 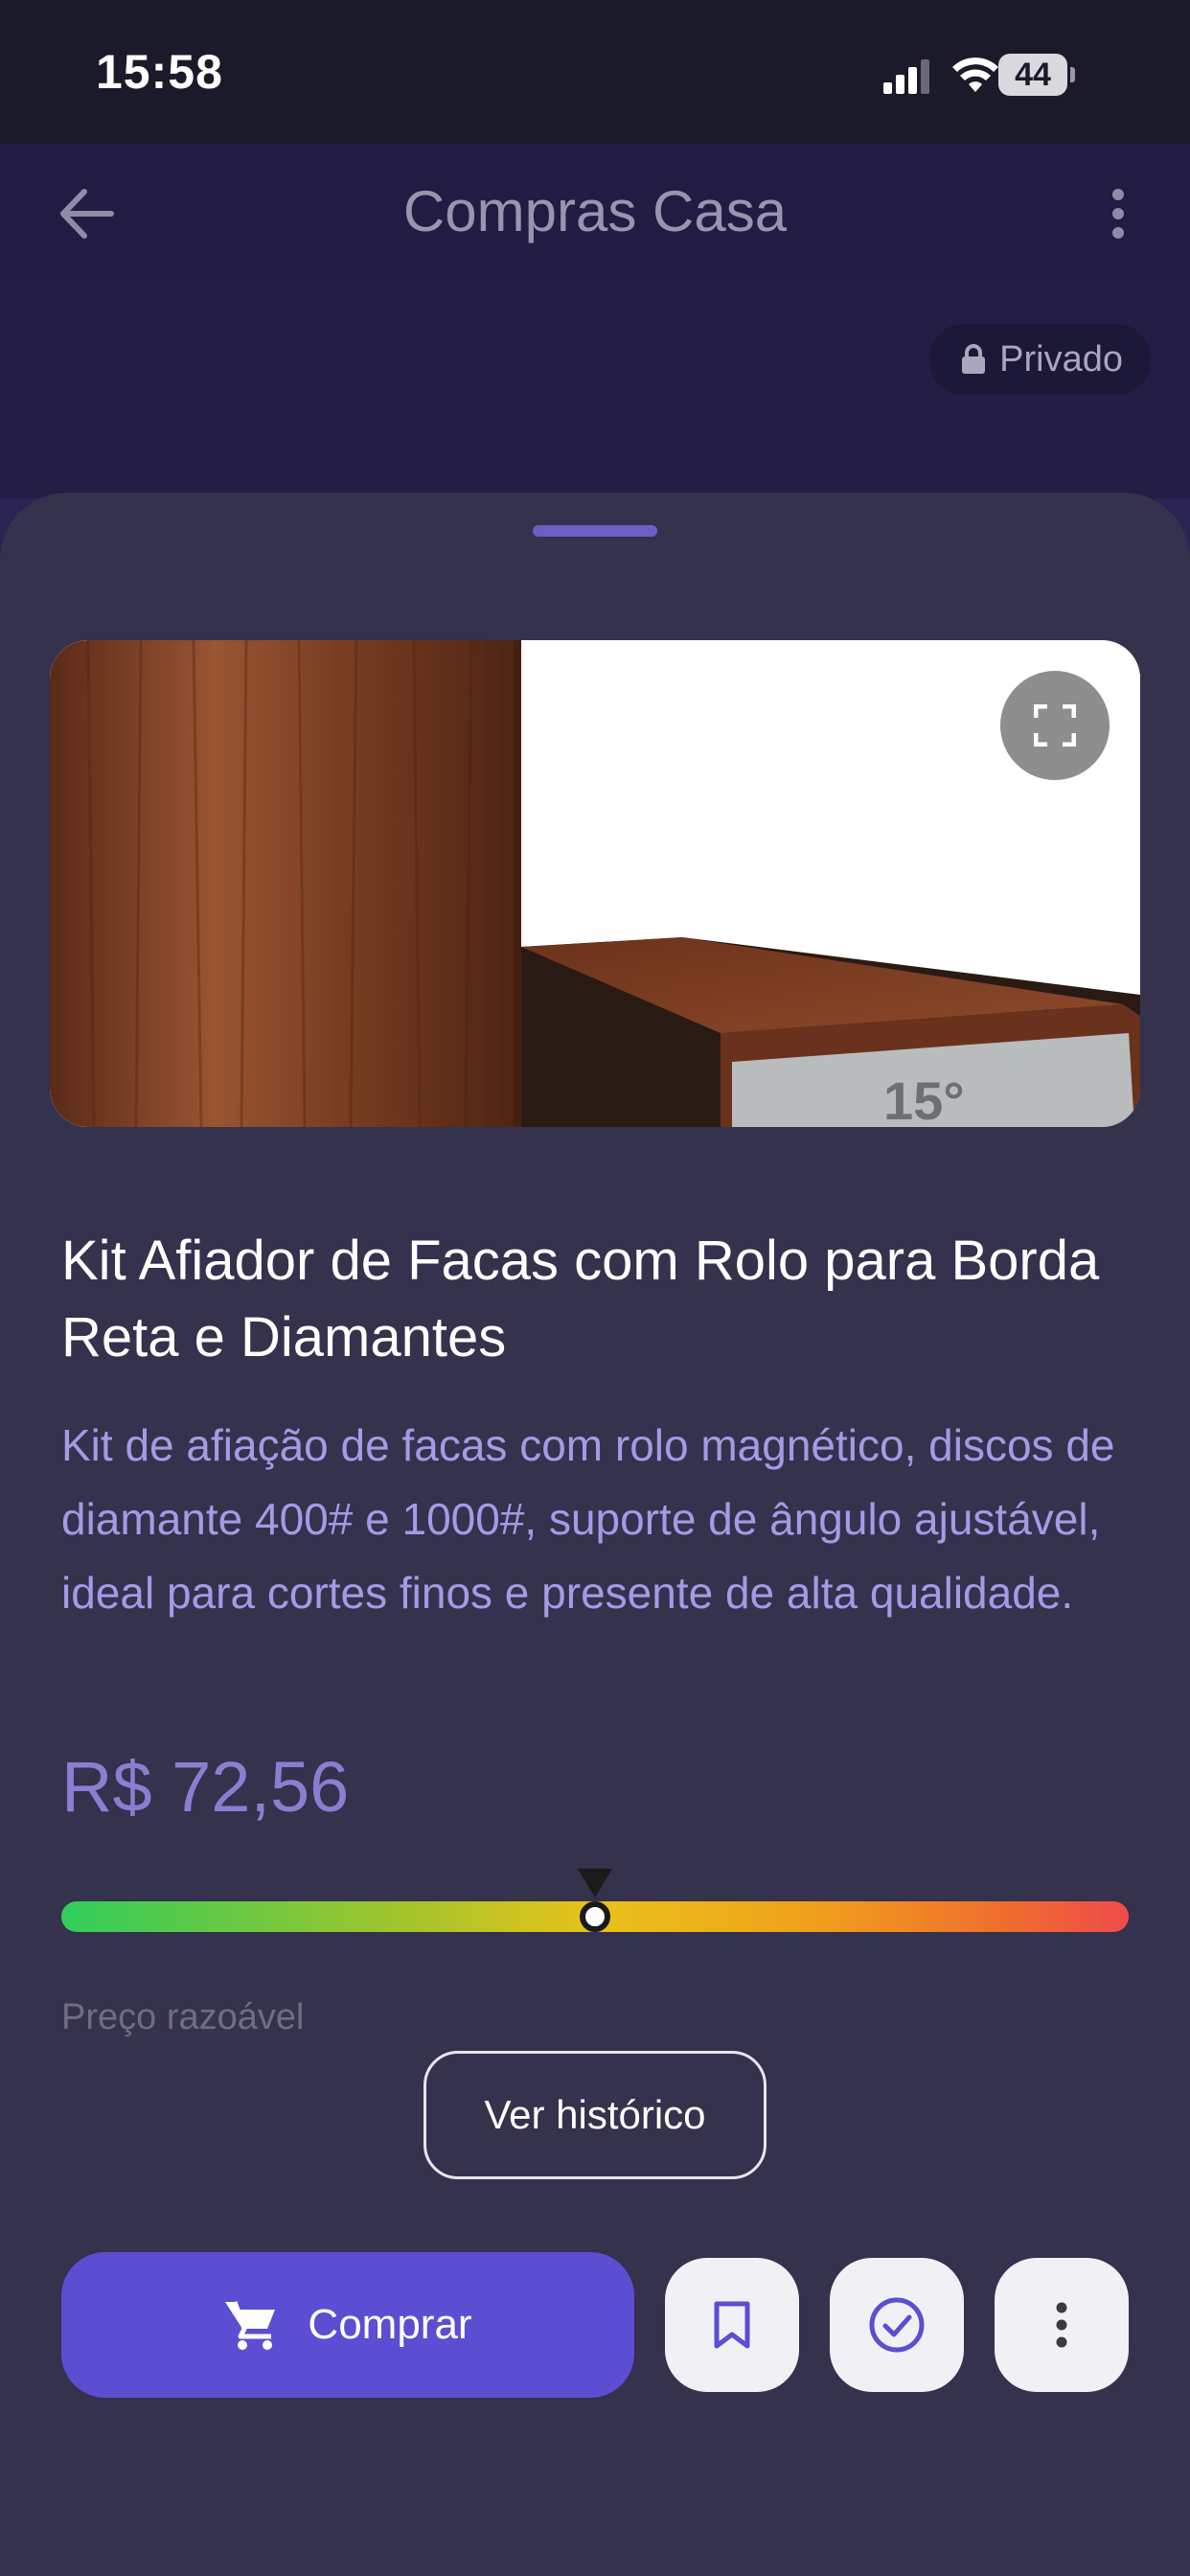 I want to click on lock-icon, so click(x=974, y=359).